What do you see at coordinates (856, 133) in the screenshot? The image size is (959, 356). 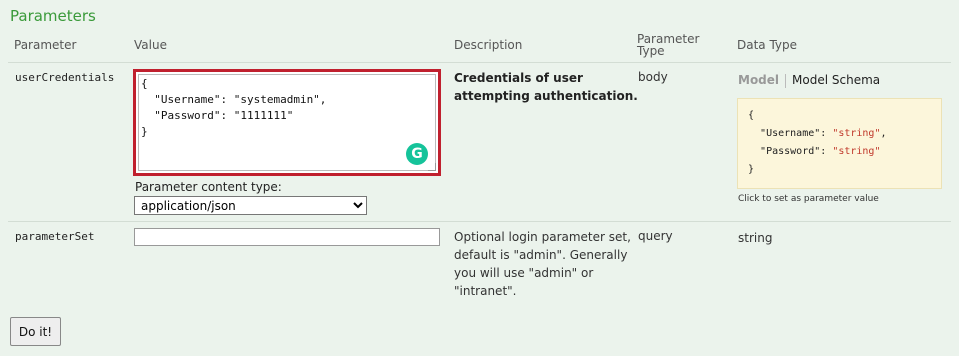 I see `schema-username-type: "string"` at bounding box center [856, 133].